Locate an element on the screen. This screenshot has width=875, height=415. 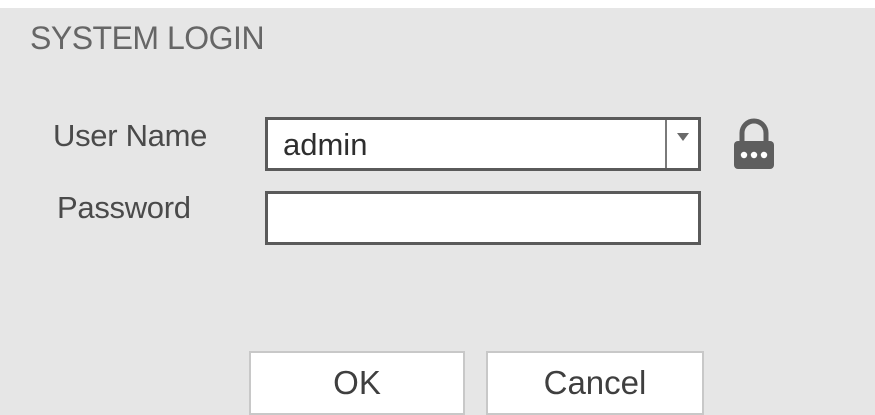
password-field-container is located at coordinates (483, 218).